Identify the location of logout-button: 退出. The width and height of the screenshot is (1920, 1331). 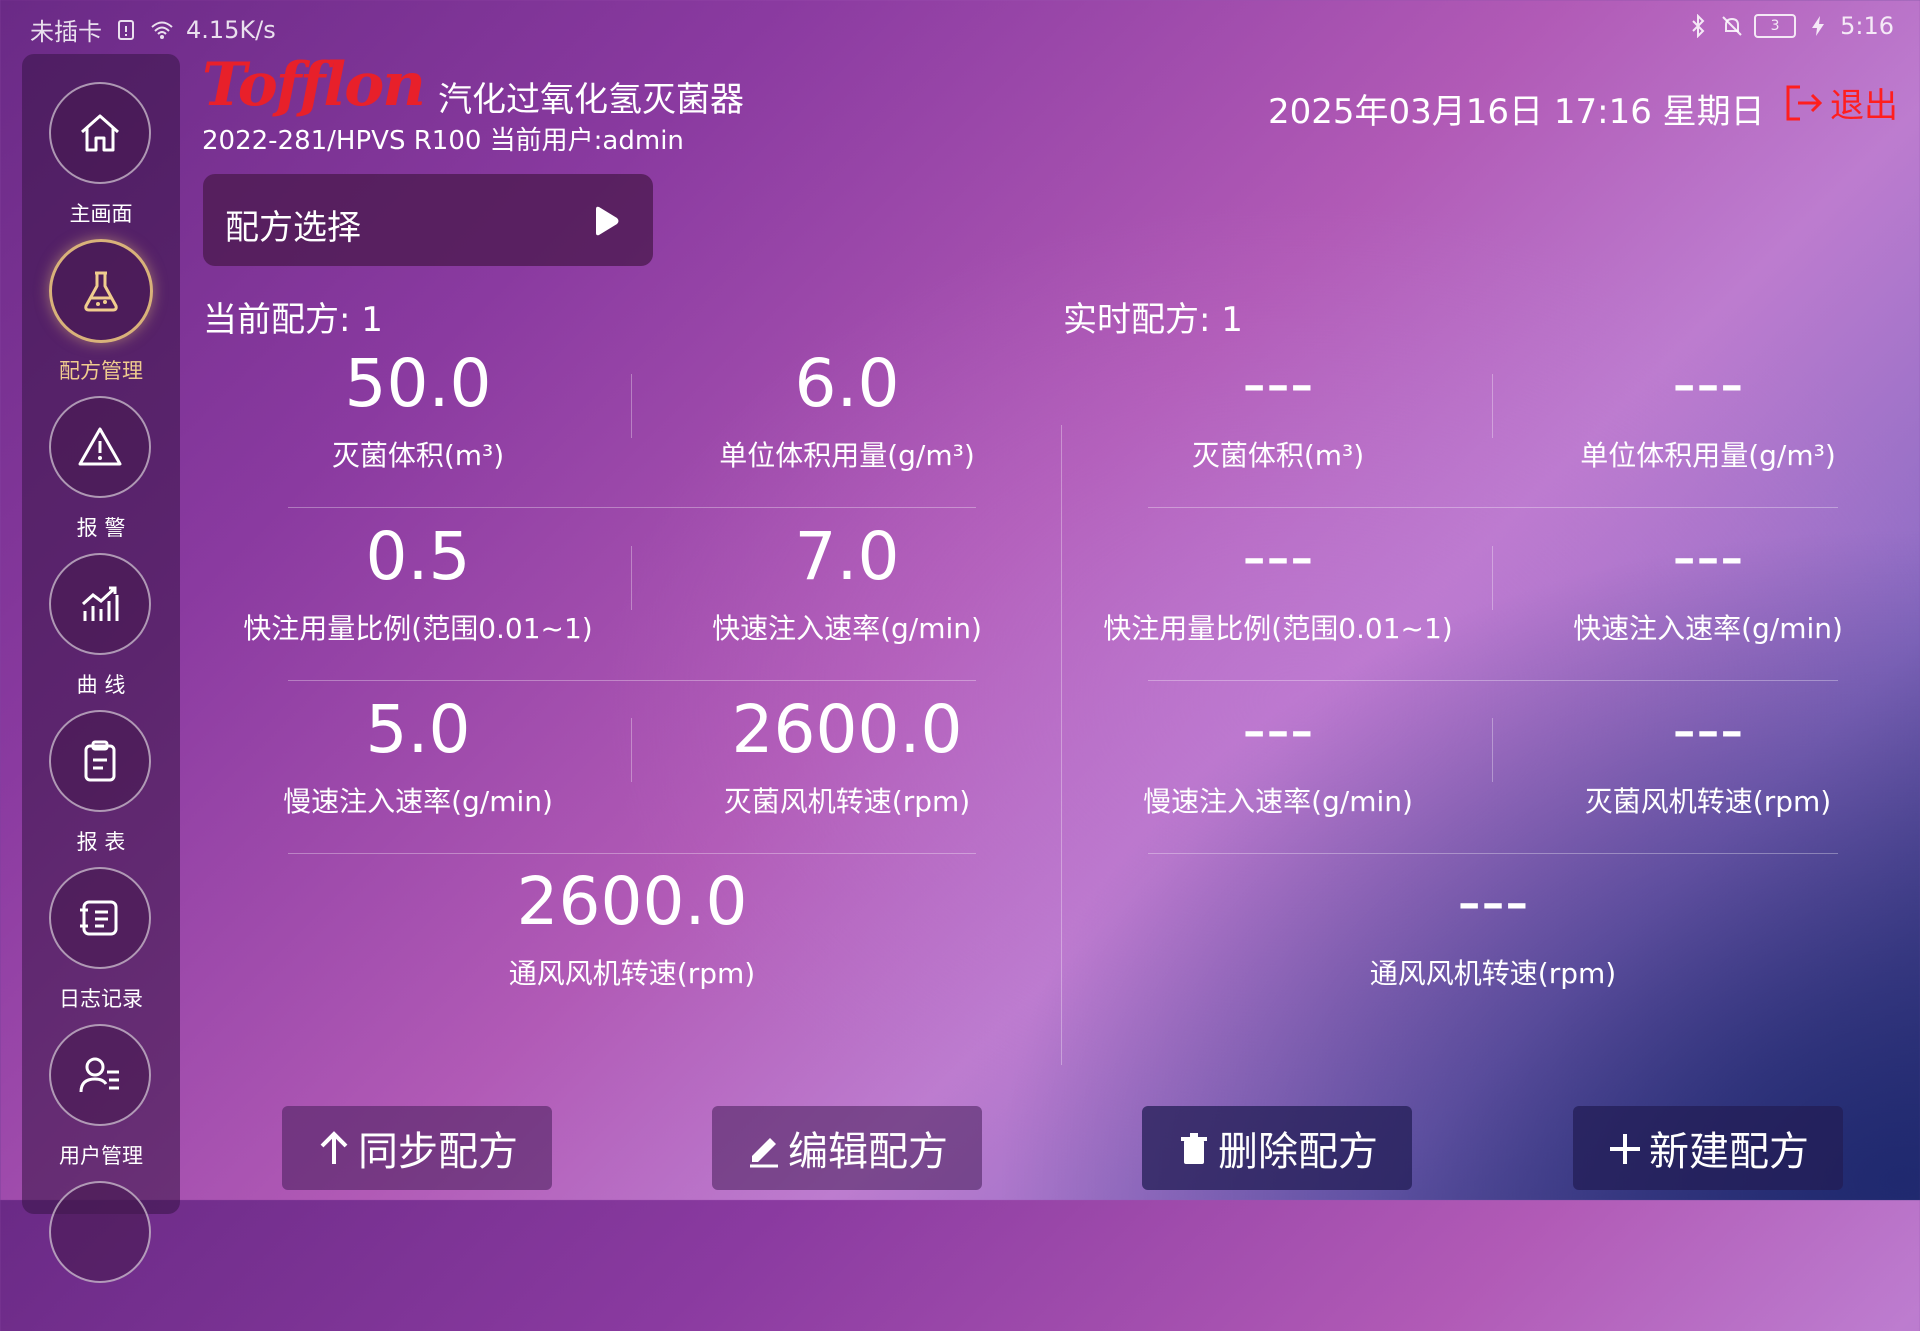
(1840, 102).